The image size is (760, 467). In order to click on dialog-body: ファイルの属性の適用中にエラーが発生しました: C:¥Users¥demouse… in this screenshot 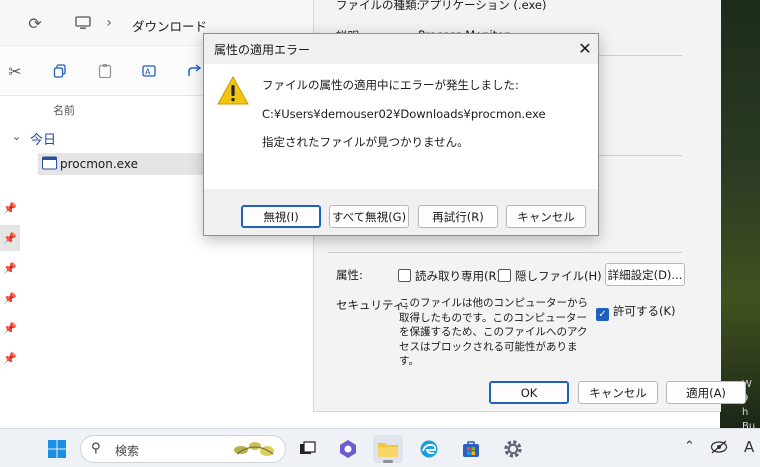, I will do `click(401, 126)`.